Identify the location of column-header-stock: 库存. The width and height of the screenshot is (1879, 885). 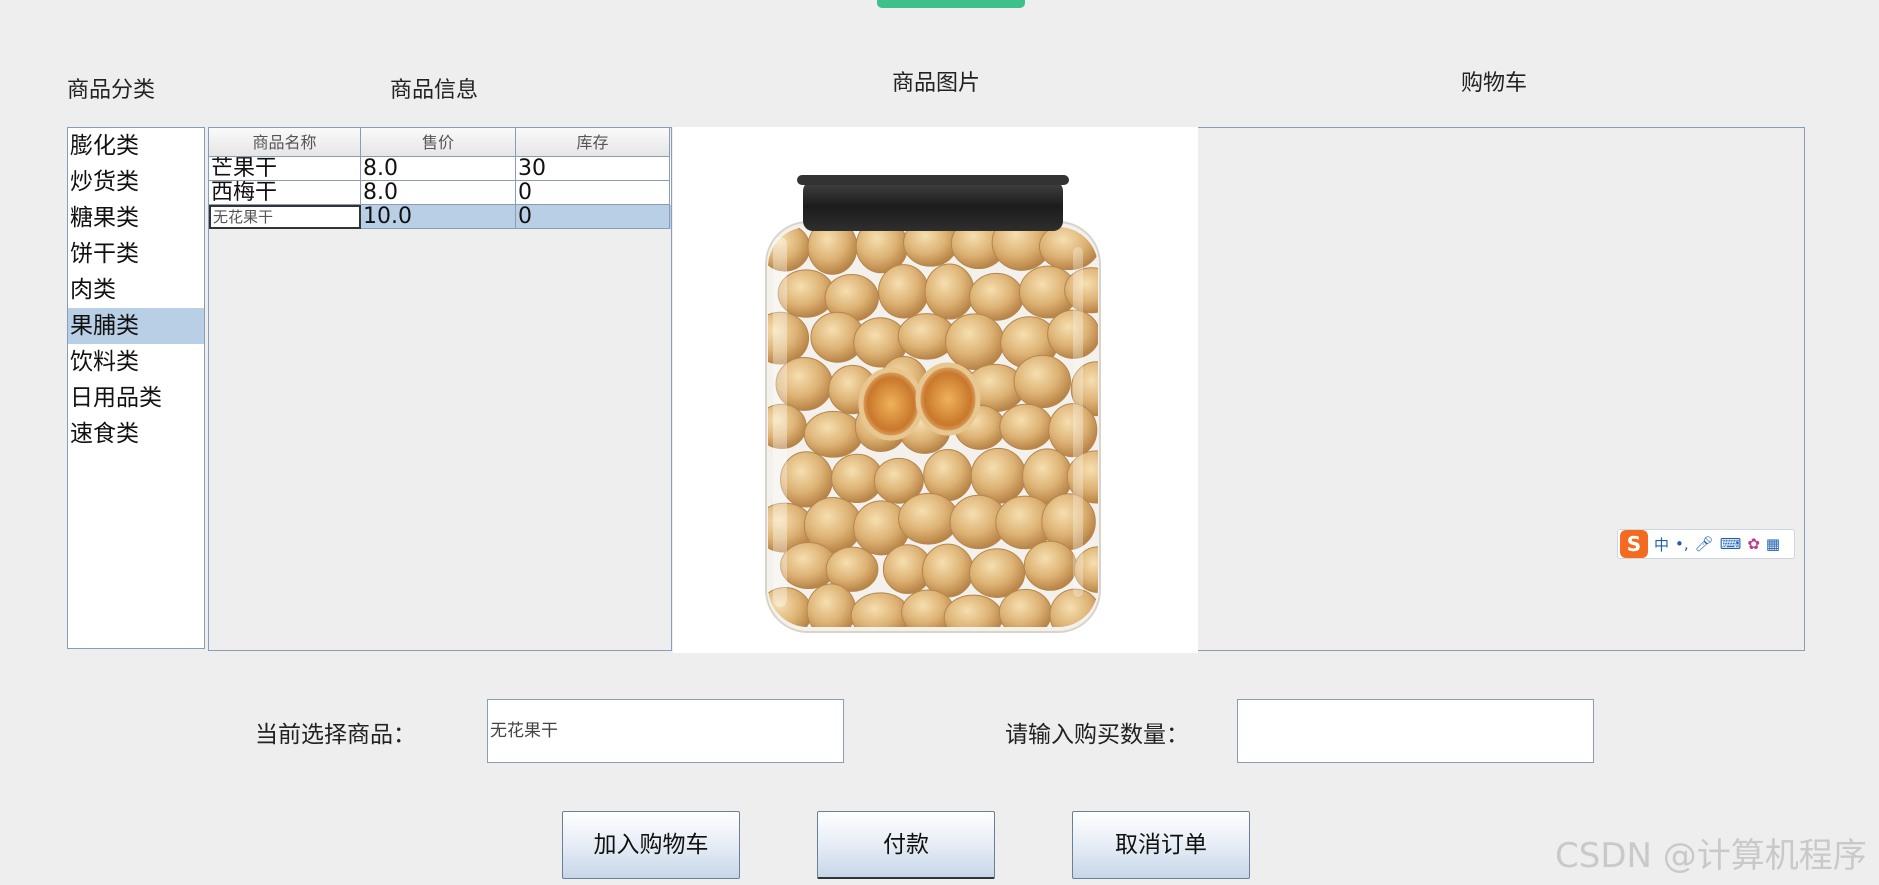
(593, 142).